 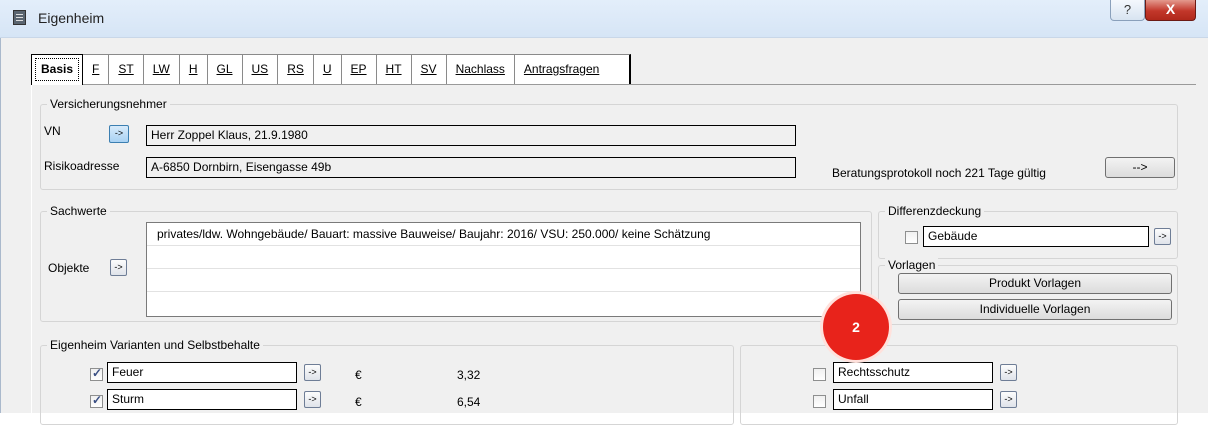 What do you see at coordinates (469, 402) in the screenshot?
I see `sturm-amount: 6,54` at bounding box center [469, 402].